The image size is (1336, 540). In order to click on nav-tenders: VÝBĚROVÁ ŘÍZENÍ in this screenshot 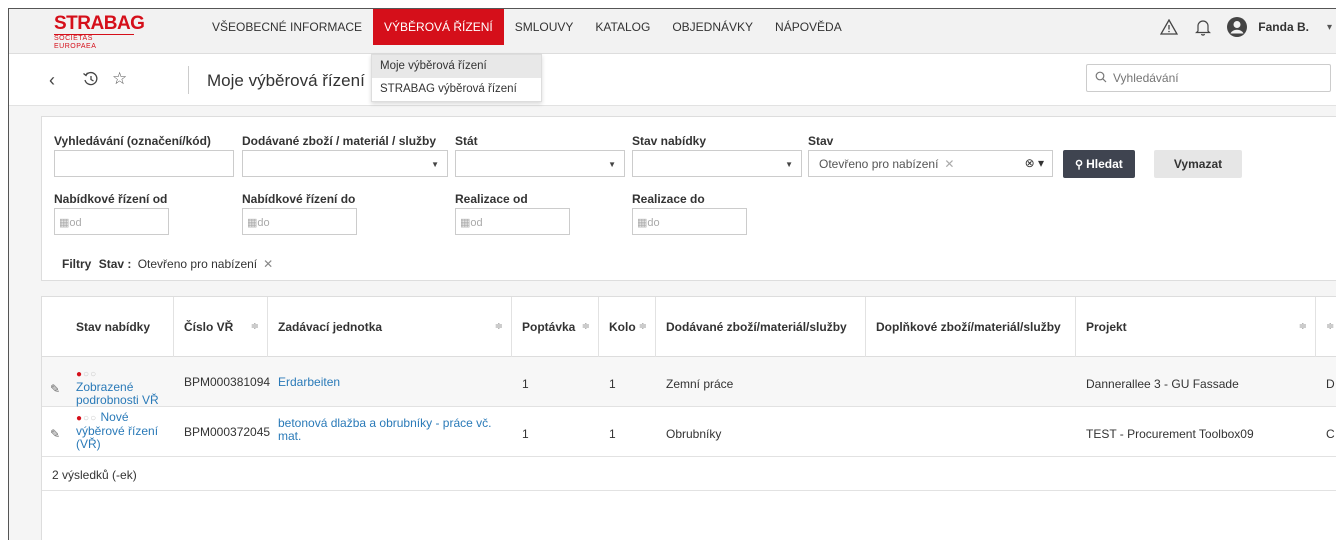, I will do `click(438, 27)`.